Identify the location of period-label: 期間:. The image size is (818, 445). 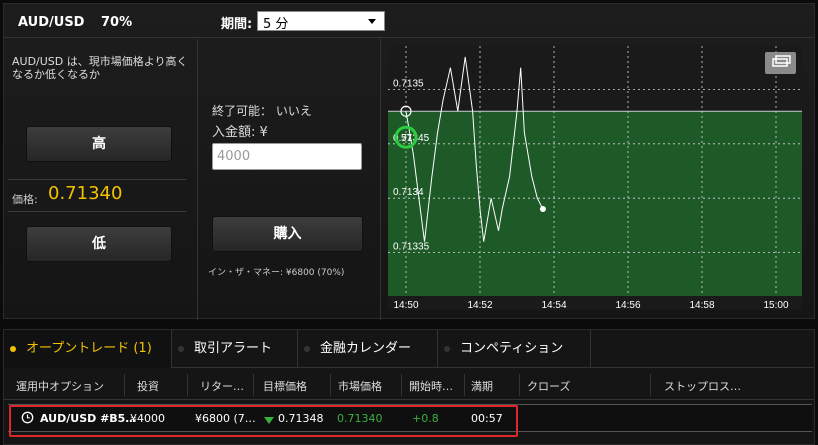
(237, 24).